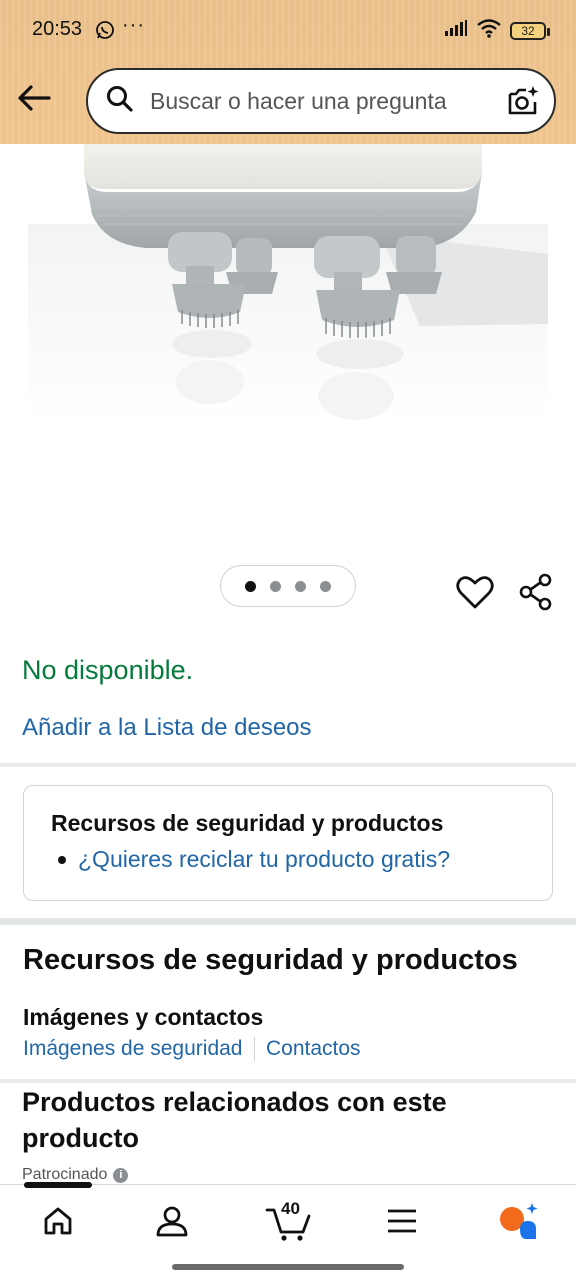 This screenshot has width=576, height=1280. What do you see at coordinates (288, 30) in the screenshot?
I see `status-bar: 20:53 ··· 32` at bounding box center [288, 30].